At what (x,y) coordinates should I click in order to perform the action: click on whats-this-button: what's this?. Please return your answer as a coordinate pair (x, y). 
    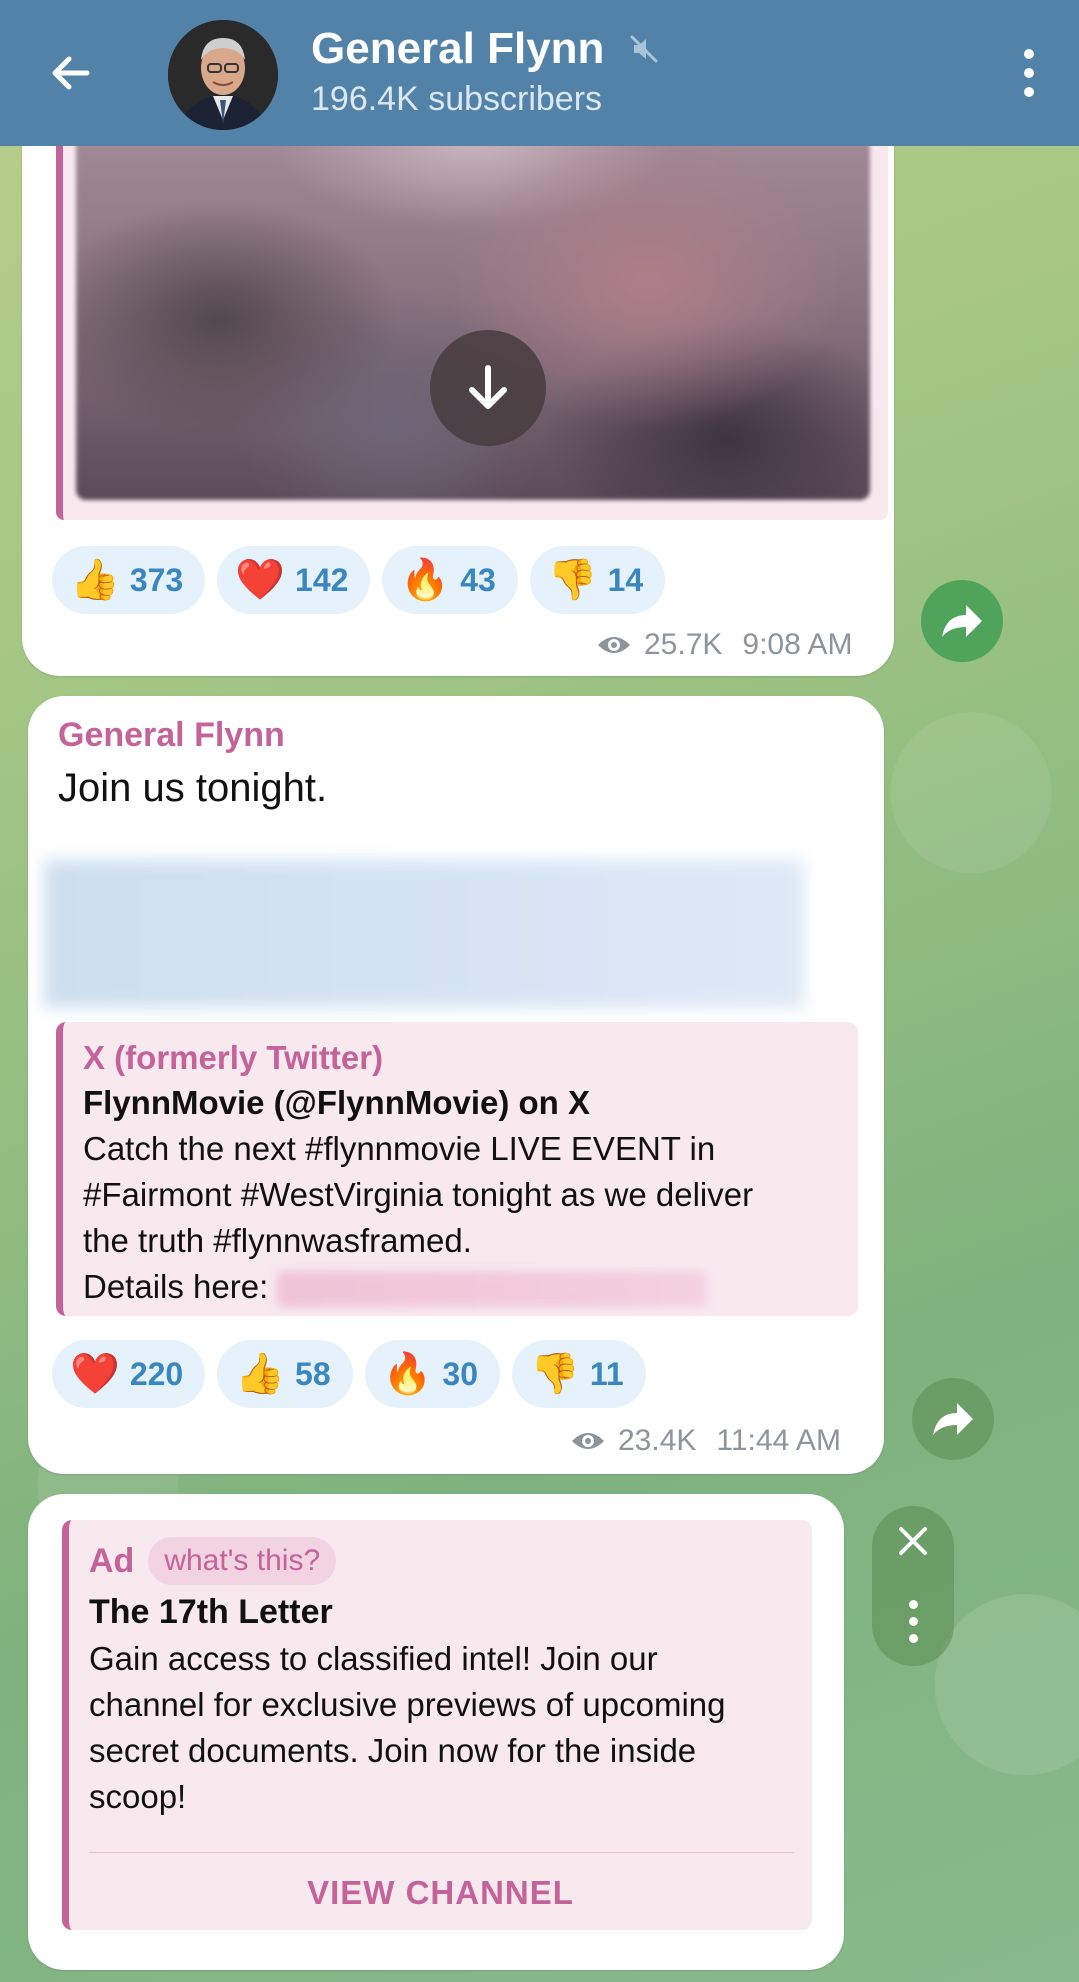
    Looking at the image, I should click on (242, 1561).